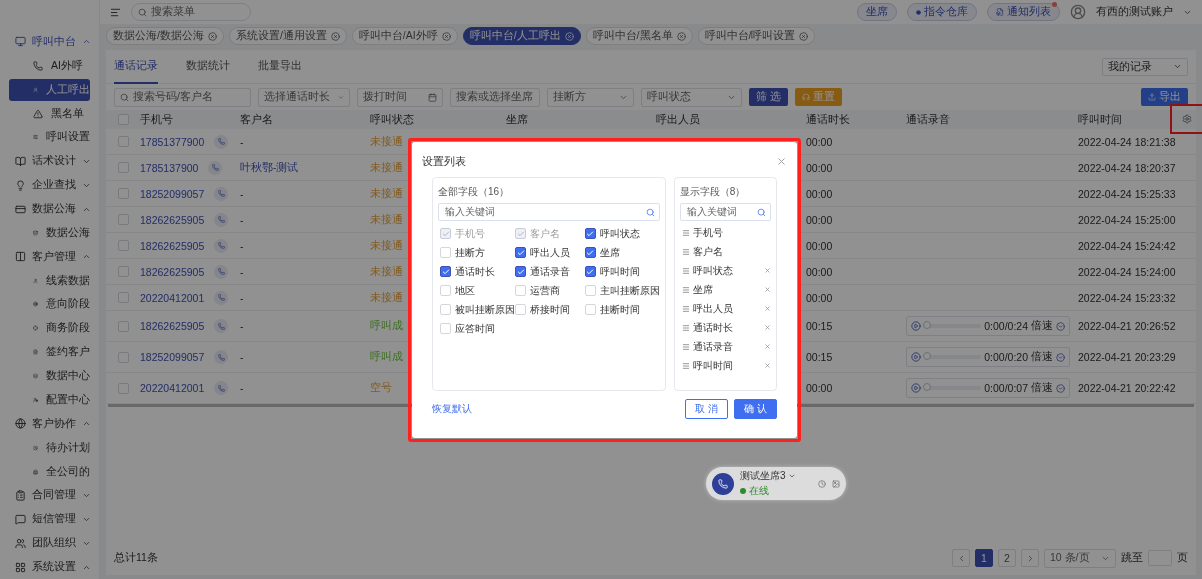  What do you see at coordinates (165, 36) in the screenshot?
I see `page-tab: 数据公海/数据公海` at bounding box center [165, 36].